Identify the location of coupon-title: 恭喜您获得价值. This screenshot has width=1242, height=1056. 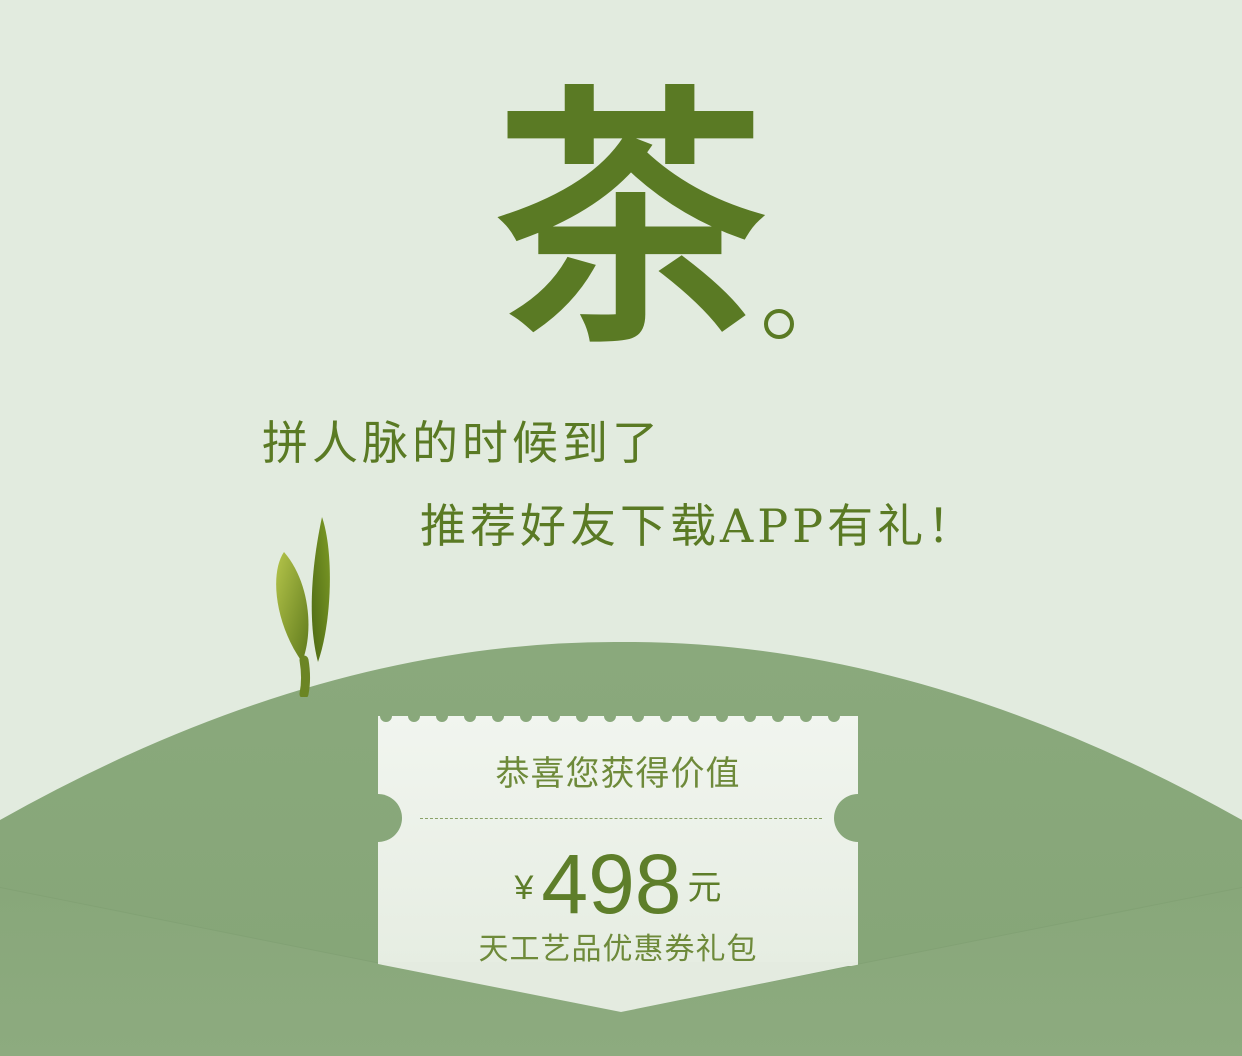
(618, 774).